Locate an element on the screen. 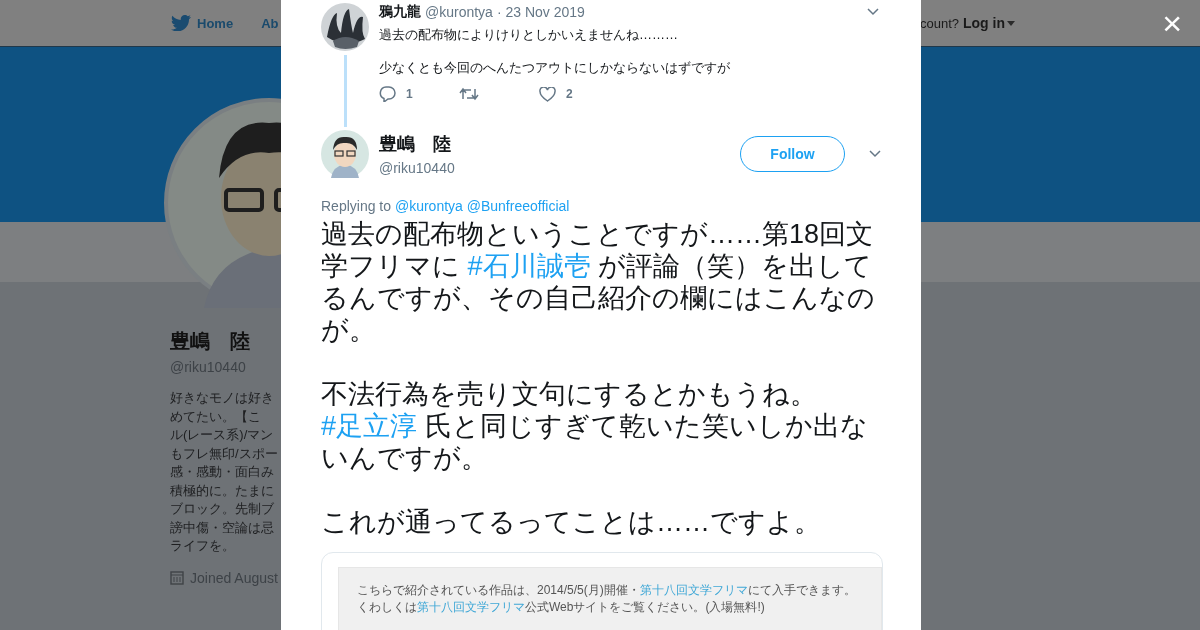  replying-label: Replying to is located at coordinates (356, 206).